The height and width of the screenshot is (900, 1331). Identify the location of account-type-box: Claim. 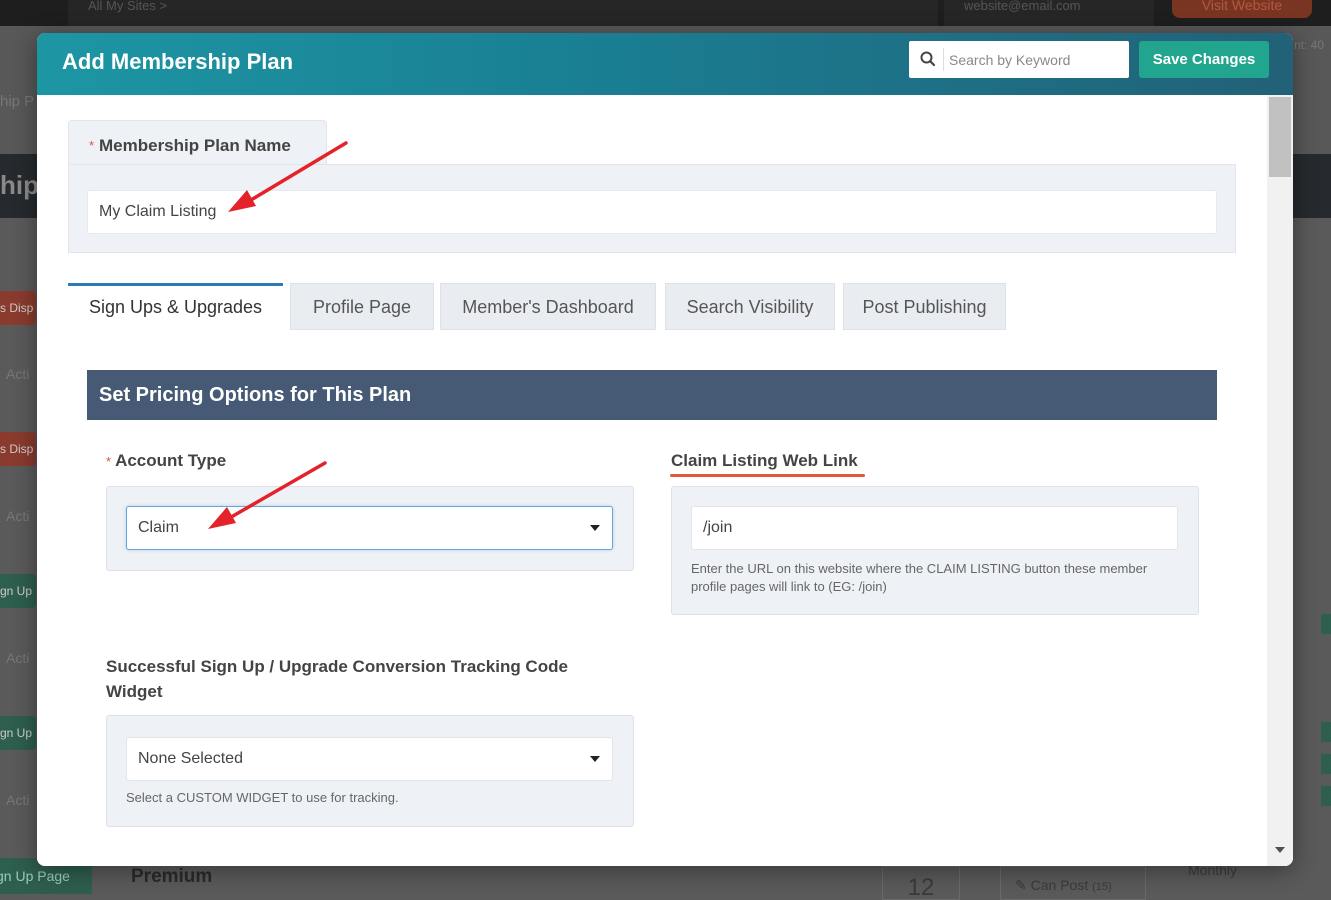
(370, 528).